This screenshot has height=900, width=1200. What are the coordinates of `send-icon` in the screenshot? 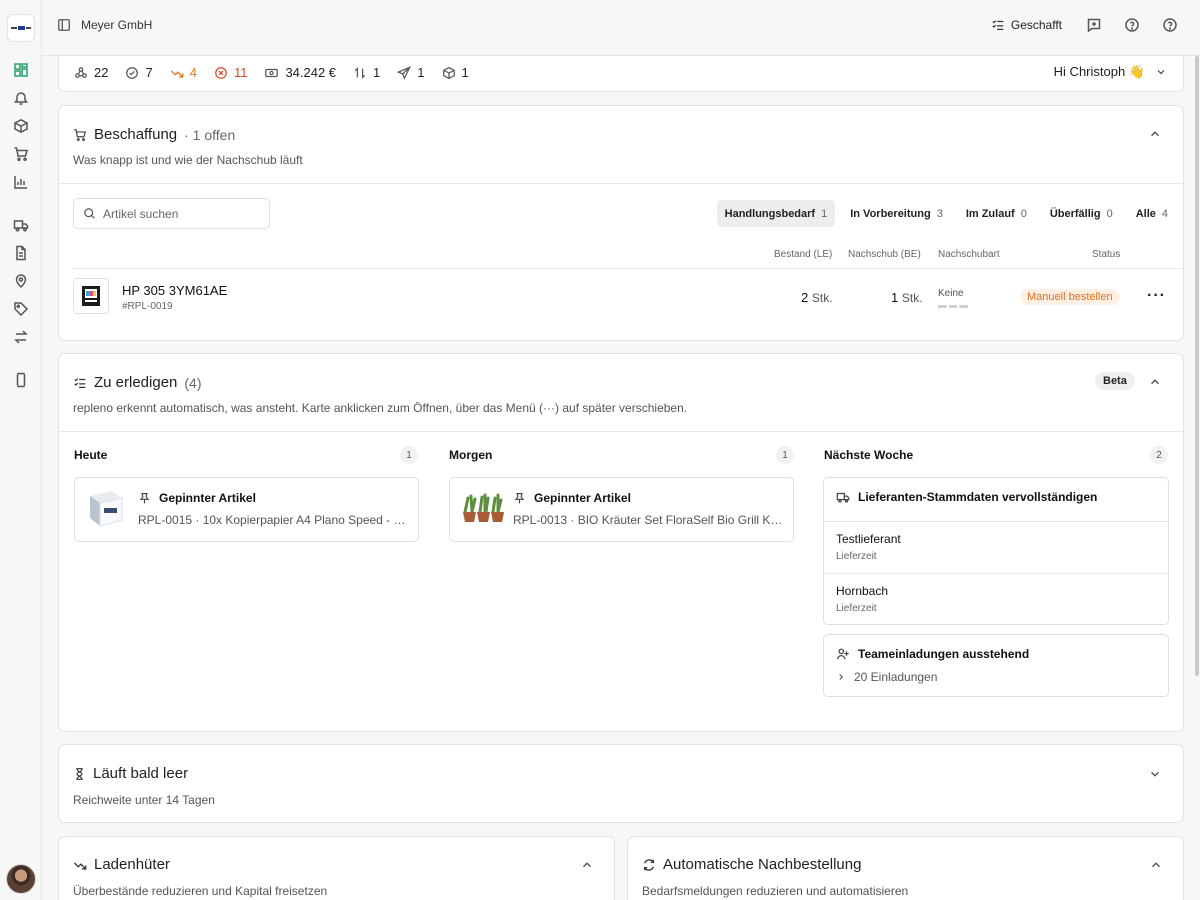 It's located at (404, 72).